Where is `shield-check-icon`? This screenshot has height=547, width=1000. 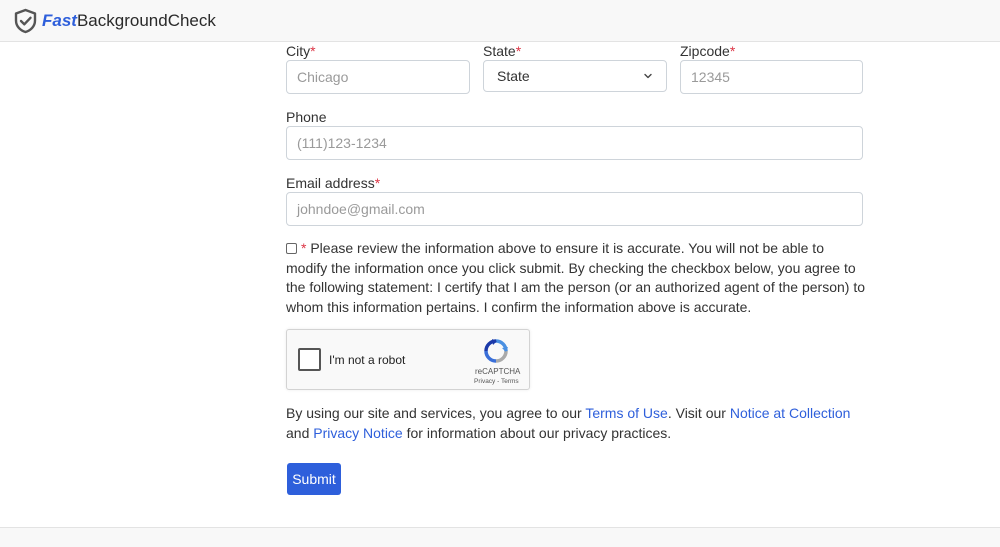 shield-check-icon is located at coordinates (25, 21).